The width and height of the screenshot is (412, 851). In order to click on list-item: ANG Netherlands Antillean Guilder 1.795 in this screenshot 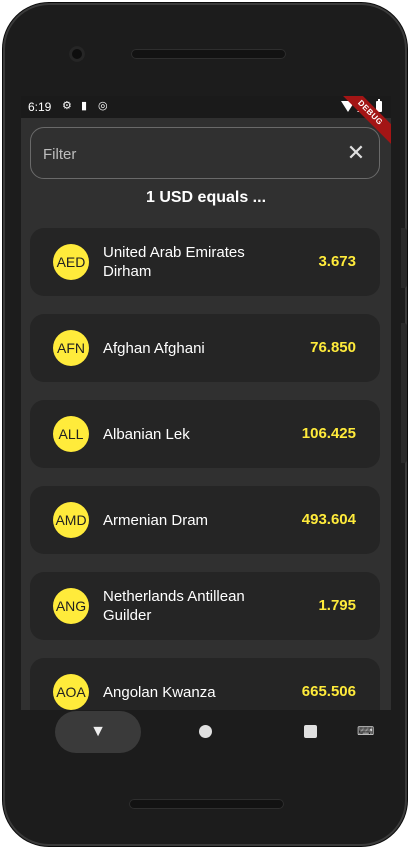, I will do `click(205, 606)`.